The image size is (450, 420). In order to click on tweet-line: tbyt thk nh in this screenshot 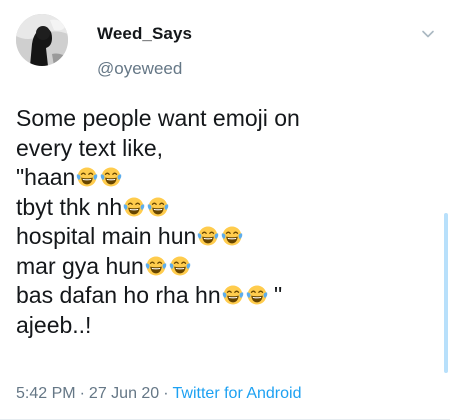, I will do `click(226, 208)`.